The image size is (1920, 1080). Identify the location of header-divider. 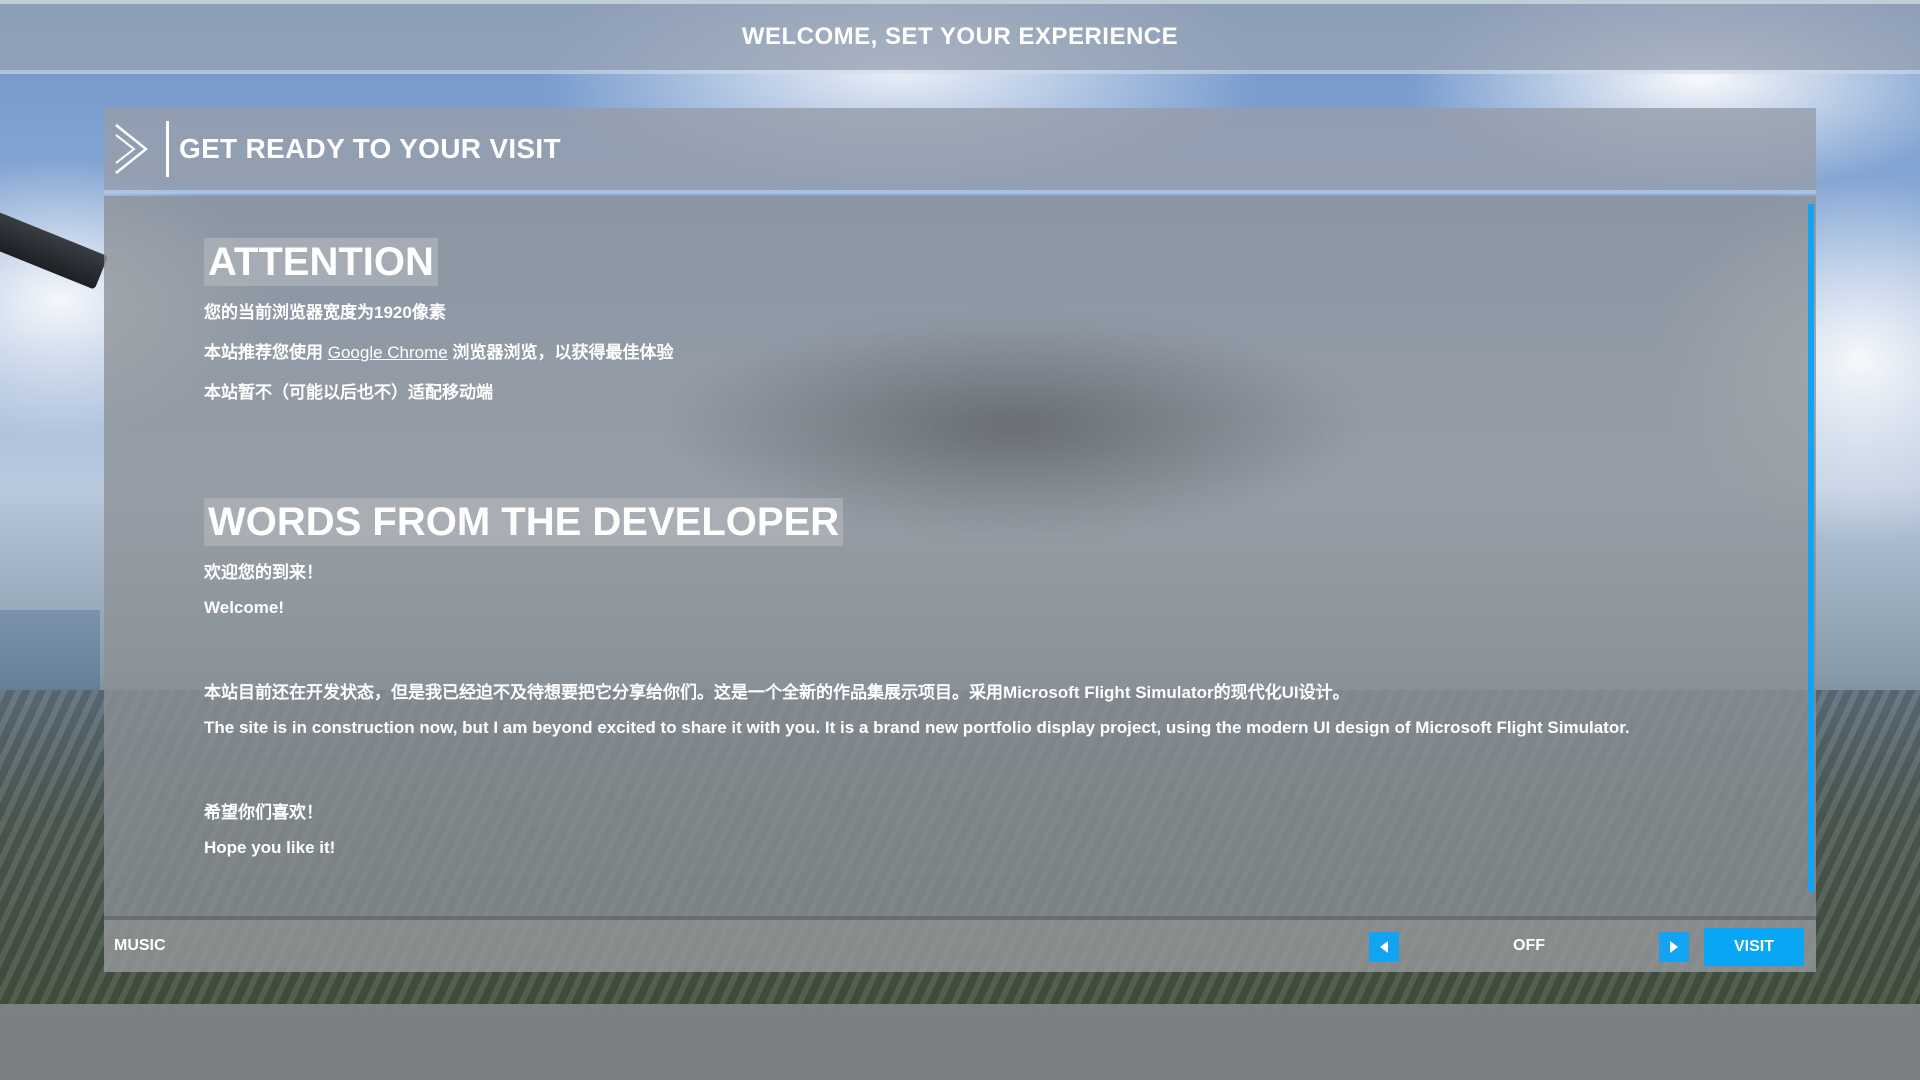
(167, 149).